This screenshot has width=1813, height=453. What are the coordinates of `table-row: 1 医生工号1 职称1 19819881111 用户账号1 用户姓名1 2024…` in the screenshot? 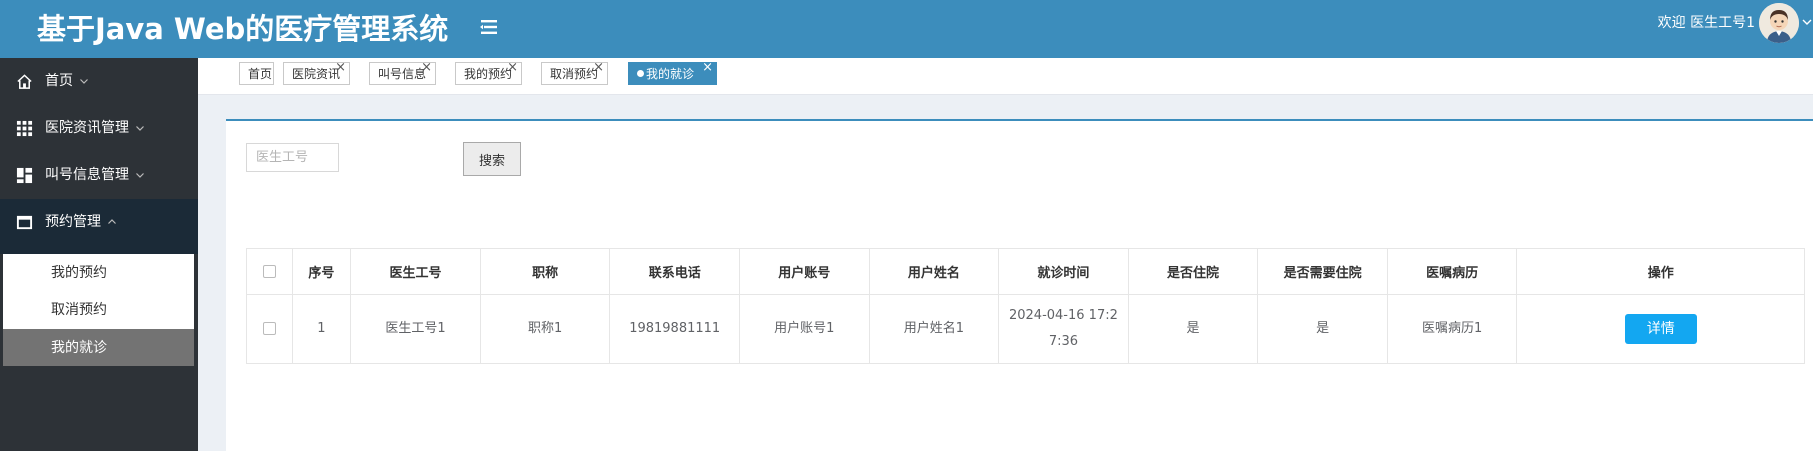 It's located at (1025, 329).